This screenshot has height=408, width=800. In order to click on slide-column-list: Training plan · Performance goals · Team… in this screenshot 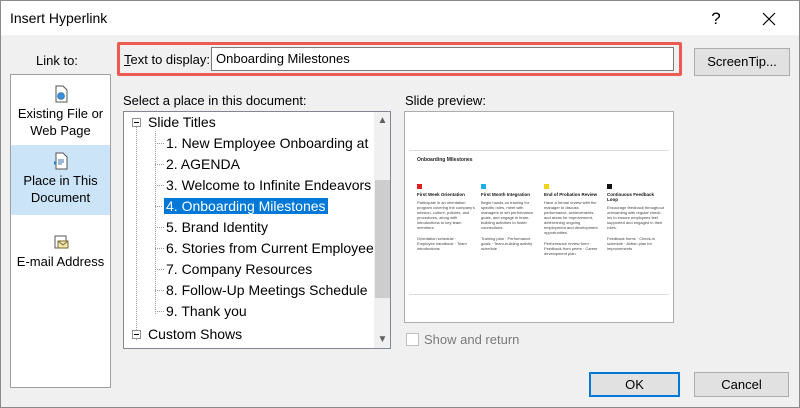, I will do `click(507, 243)`.